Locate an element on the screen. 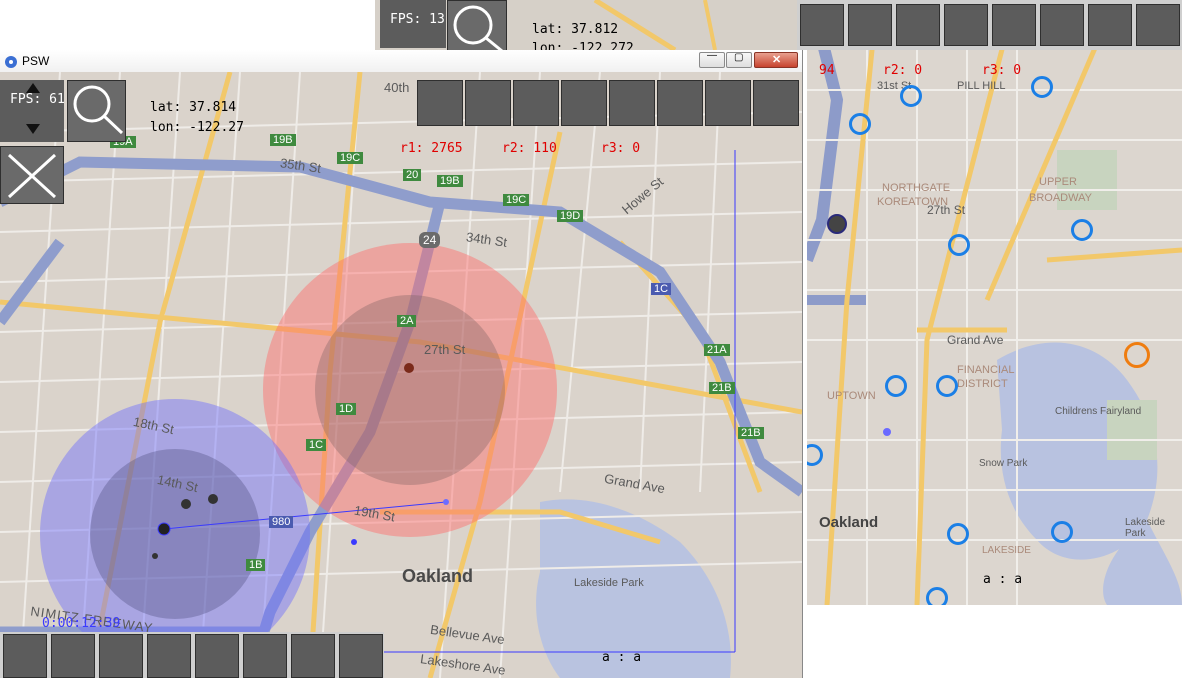  right-map-label-13: FINANCIAL is located at coordinates (986, 370).